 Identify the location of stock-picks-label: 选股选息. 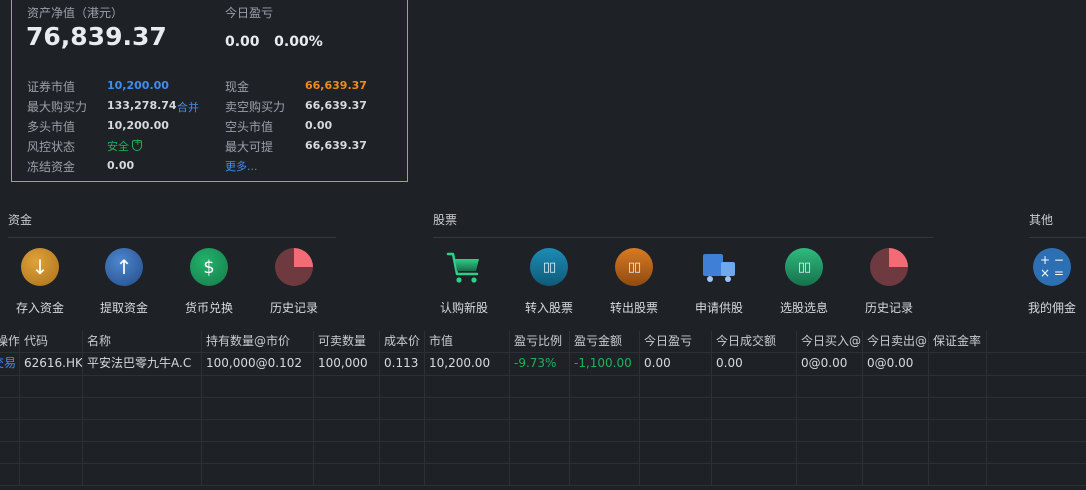
(803, 308).